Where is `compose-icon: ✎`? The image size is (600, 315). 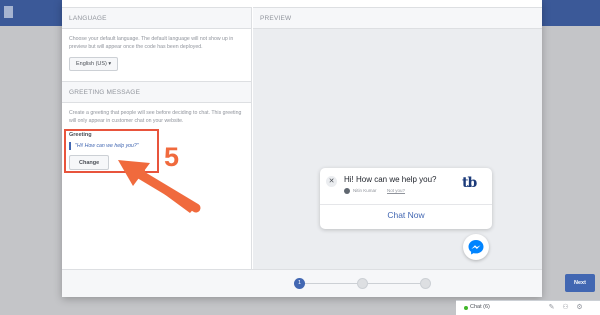 compose-icon: ✎ is located at coordinates (551, 307).